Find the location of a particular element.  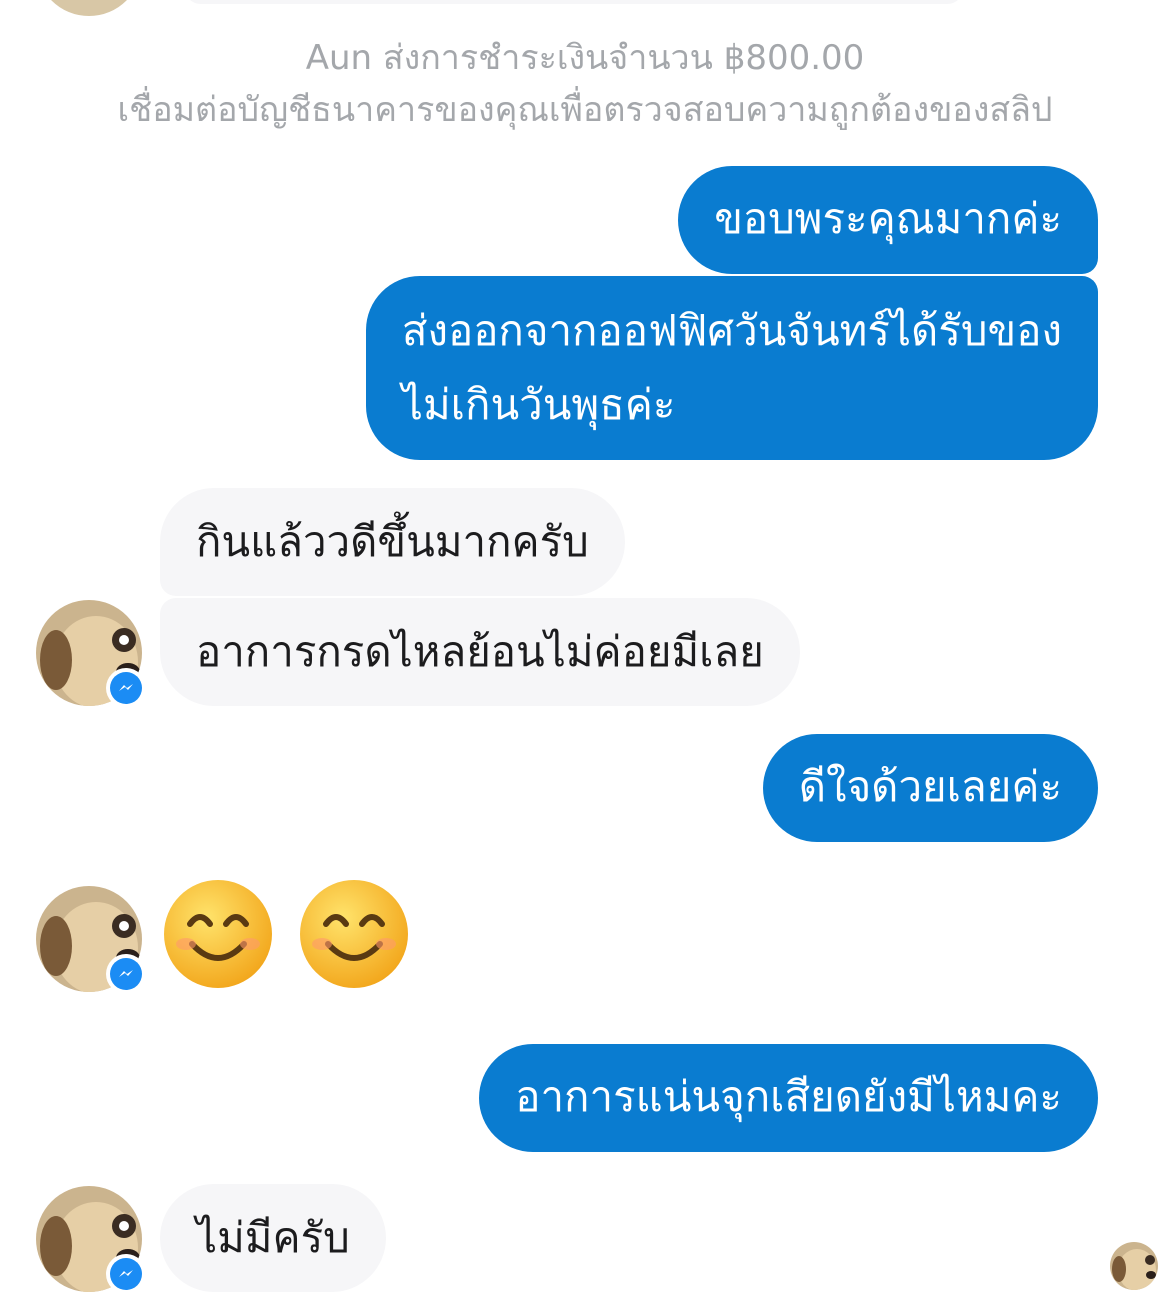

incoming-message: อาการกรดไหลย้อนไม่ค่อยมีเลย is located at coordinates (480, 652).